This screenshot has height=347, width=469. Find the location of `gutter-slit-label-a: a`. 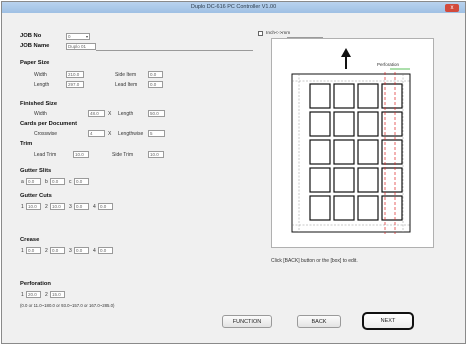

gutter-slit-label-a: a is located at coordinates (22, 182).